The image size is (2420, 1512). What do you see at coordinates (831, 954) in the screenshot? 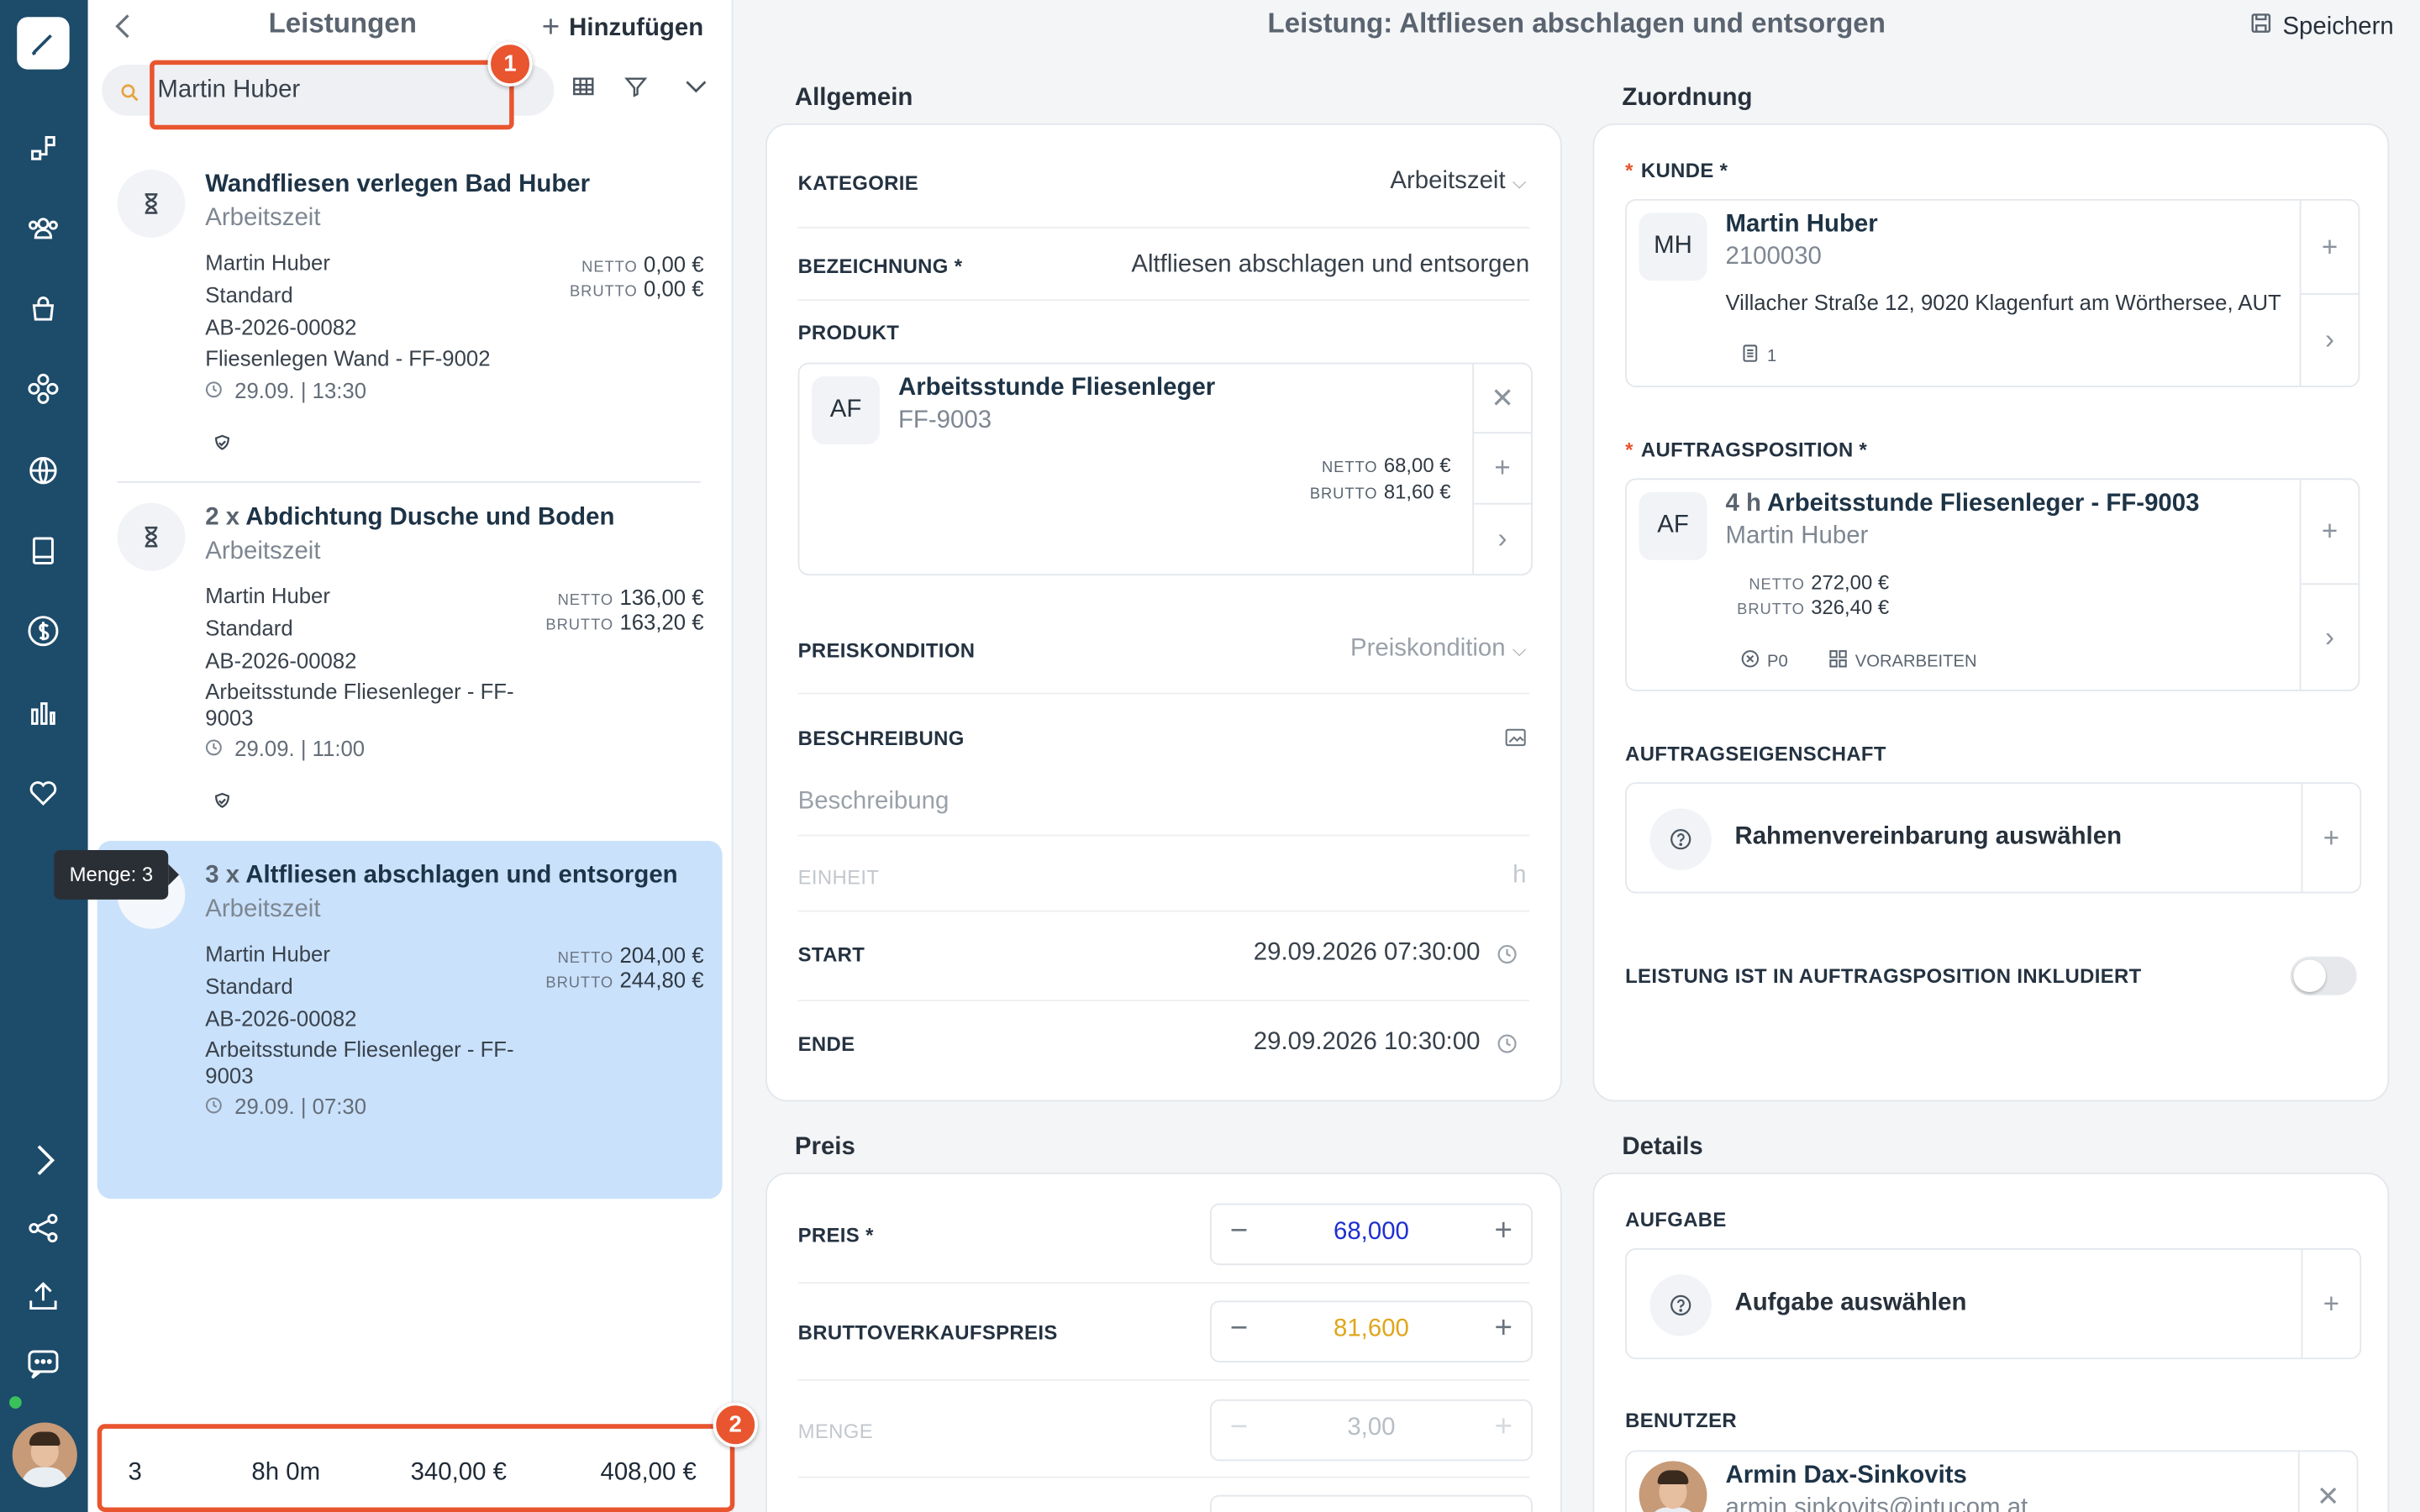
I see `start-label: START` at bounding box center [831, 954].